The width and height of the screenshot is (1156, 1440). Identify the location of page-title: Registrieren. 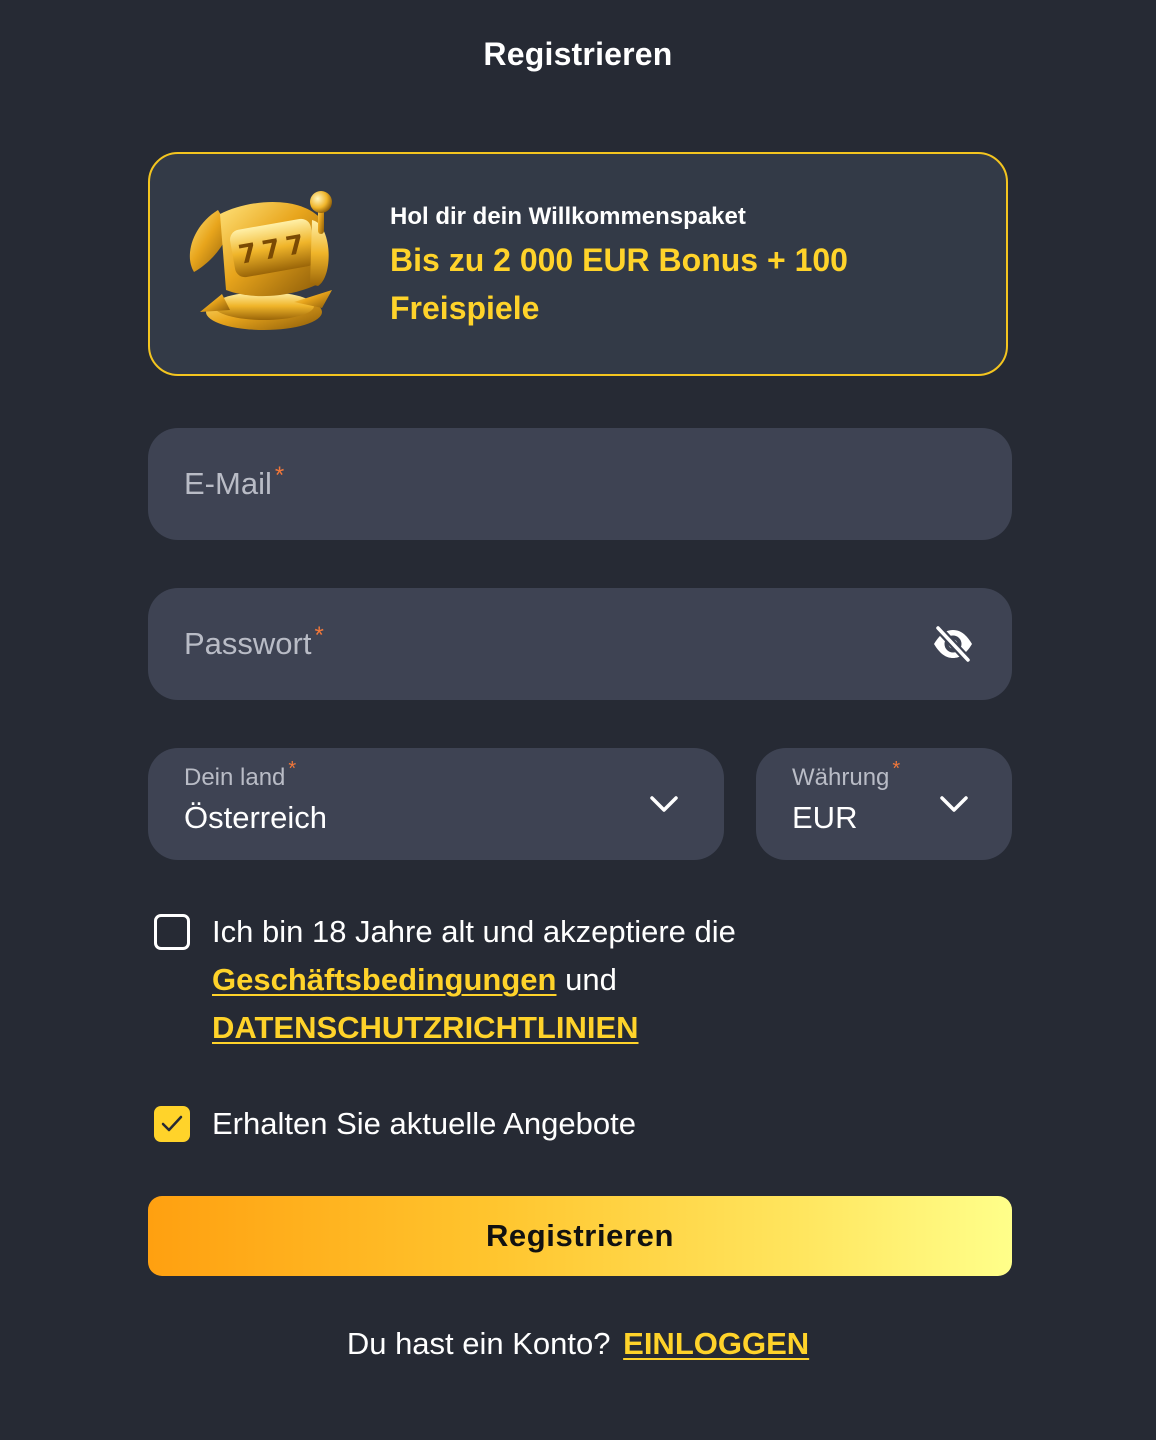
(578, 54).